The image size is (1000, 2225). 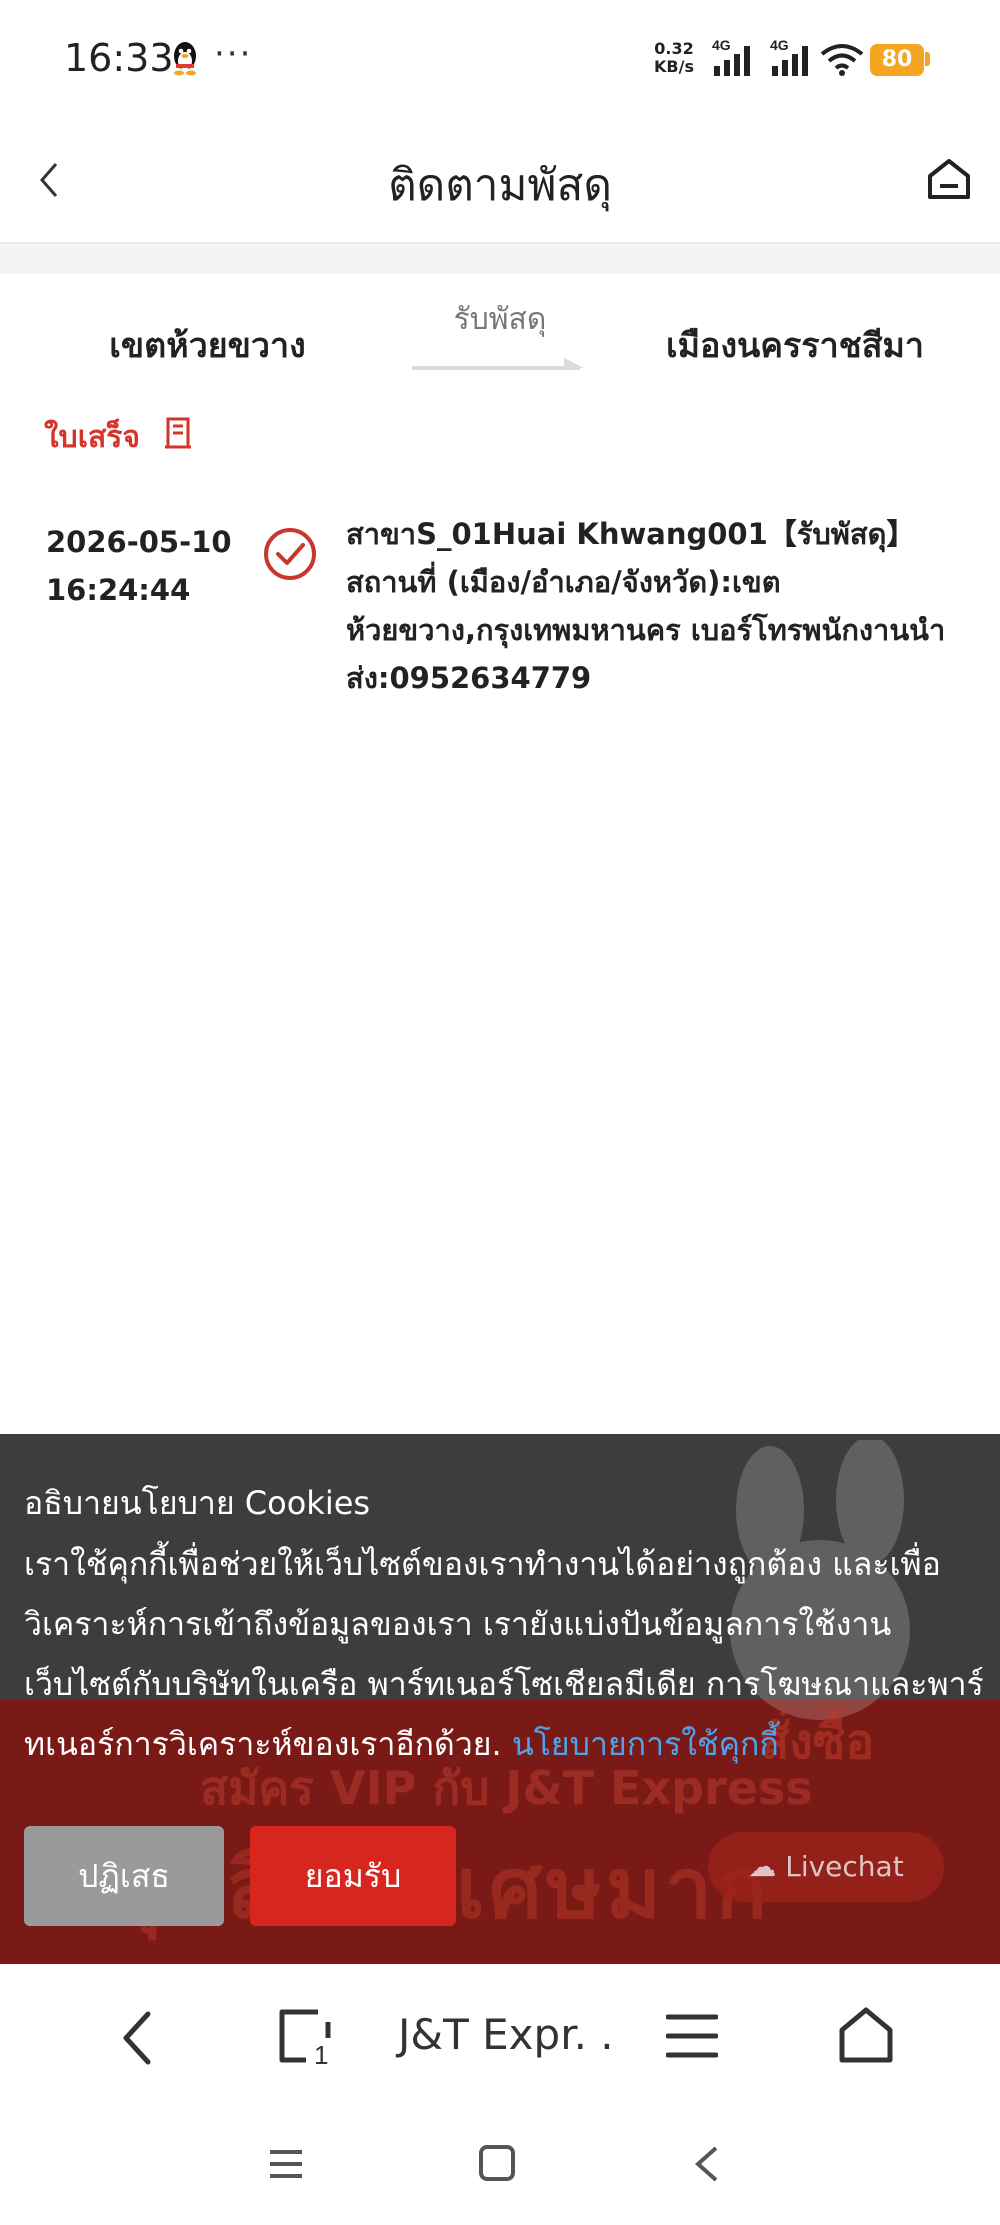 I want to click on cookie-policy-link: นโยบายการใช้คุกกี้, so click(x=645, y=1744).